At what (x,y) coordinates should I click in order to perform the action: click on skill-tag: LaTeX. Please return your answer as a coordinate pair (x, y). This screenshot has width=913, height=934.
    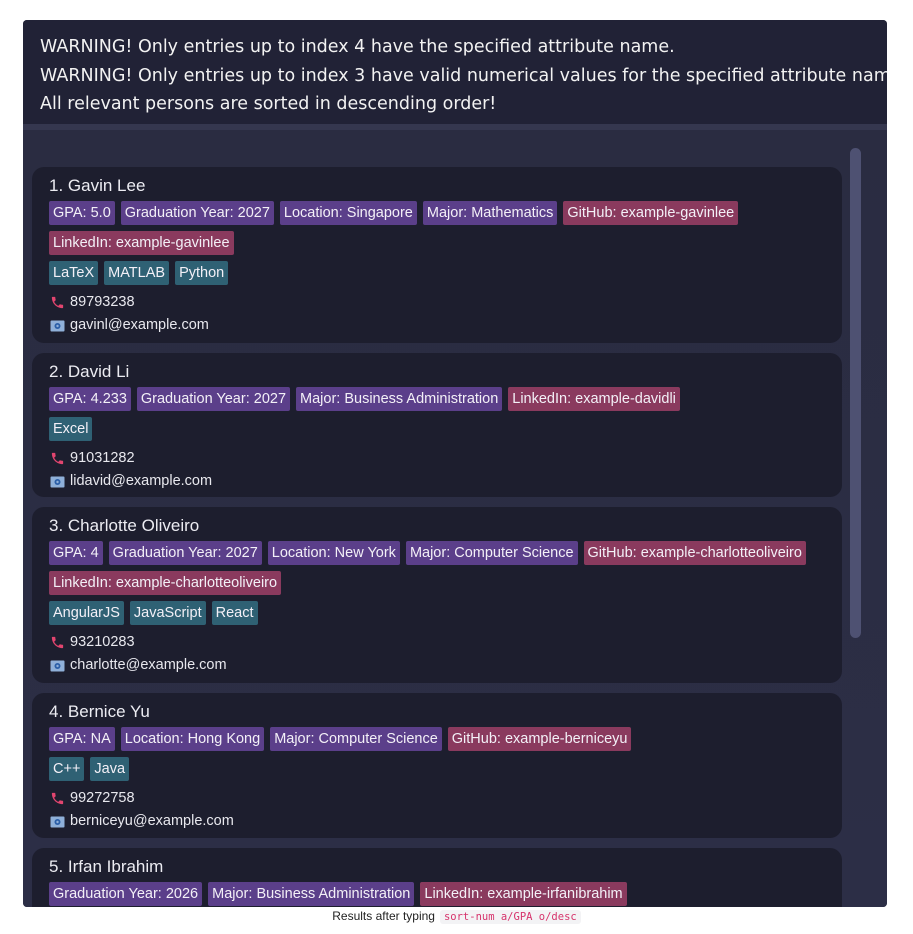
    Looking at the image, I should click on (74, 273).